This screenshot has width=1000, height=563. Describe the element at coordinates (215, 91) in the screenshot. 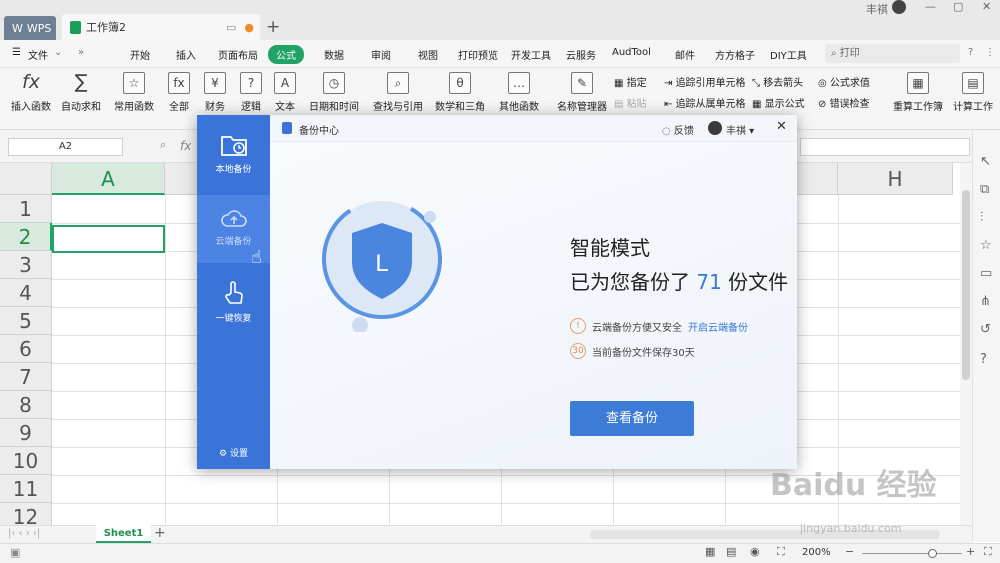

I see `financial-button: ¥ 财务` at that location.